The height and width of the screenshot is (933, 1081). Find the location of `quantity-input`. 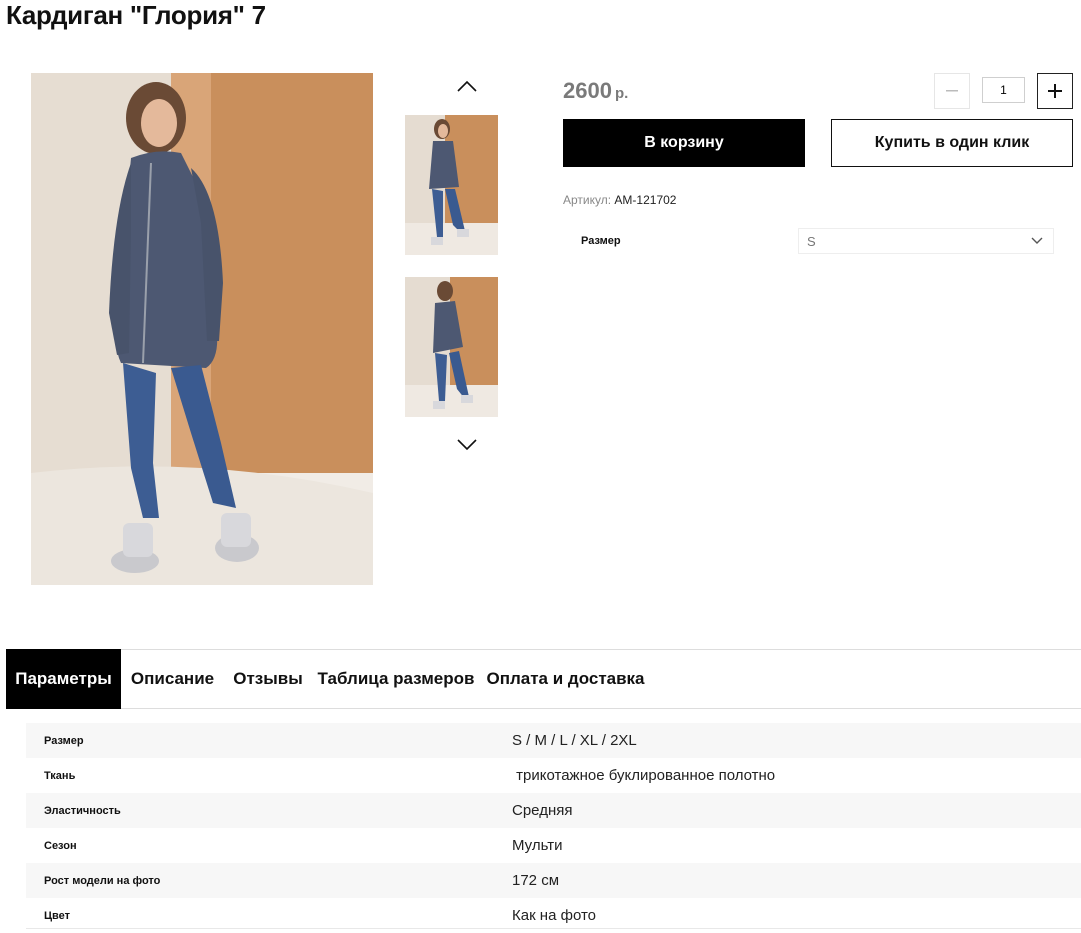

quantity-input is located at coordinates (1003, 90).